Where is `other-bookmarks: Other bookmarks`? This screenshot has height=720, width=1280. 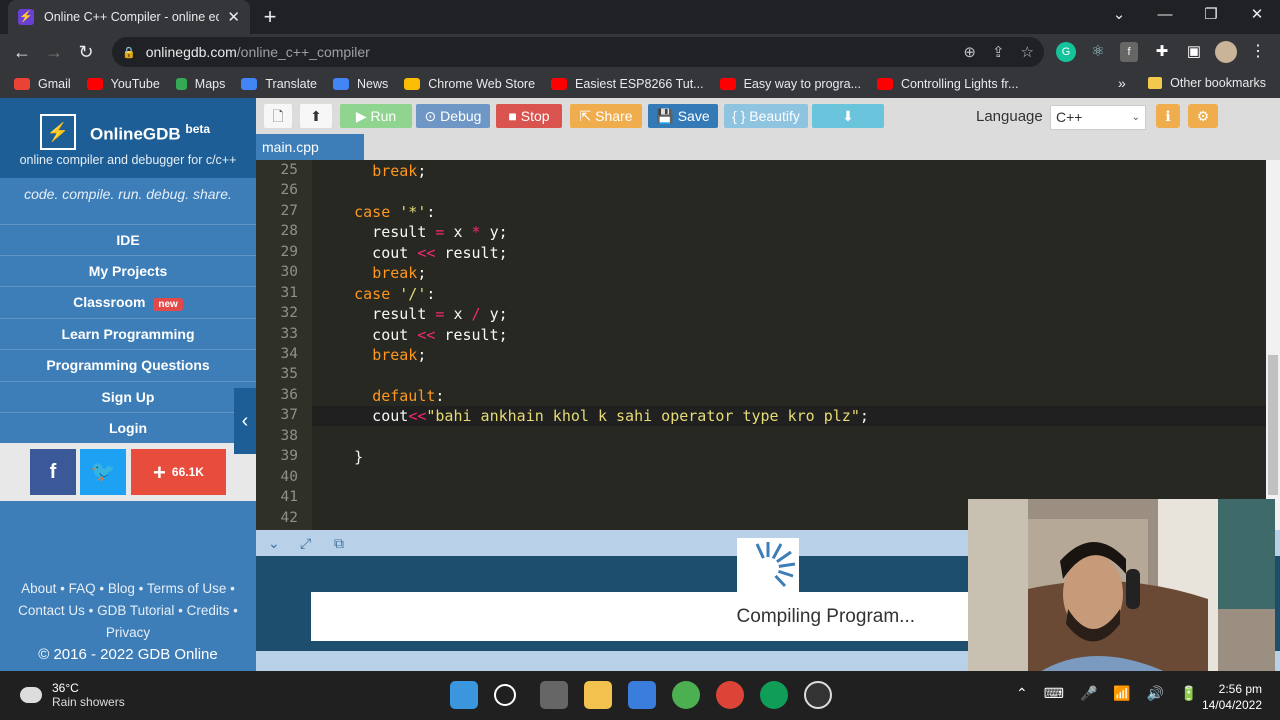 other-bookmarks: Other bookmarks is located at coordinates (1207, 83).